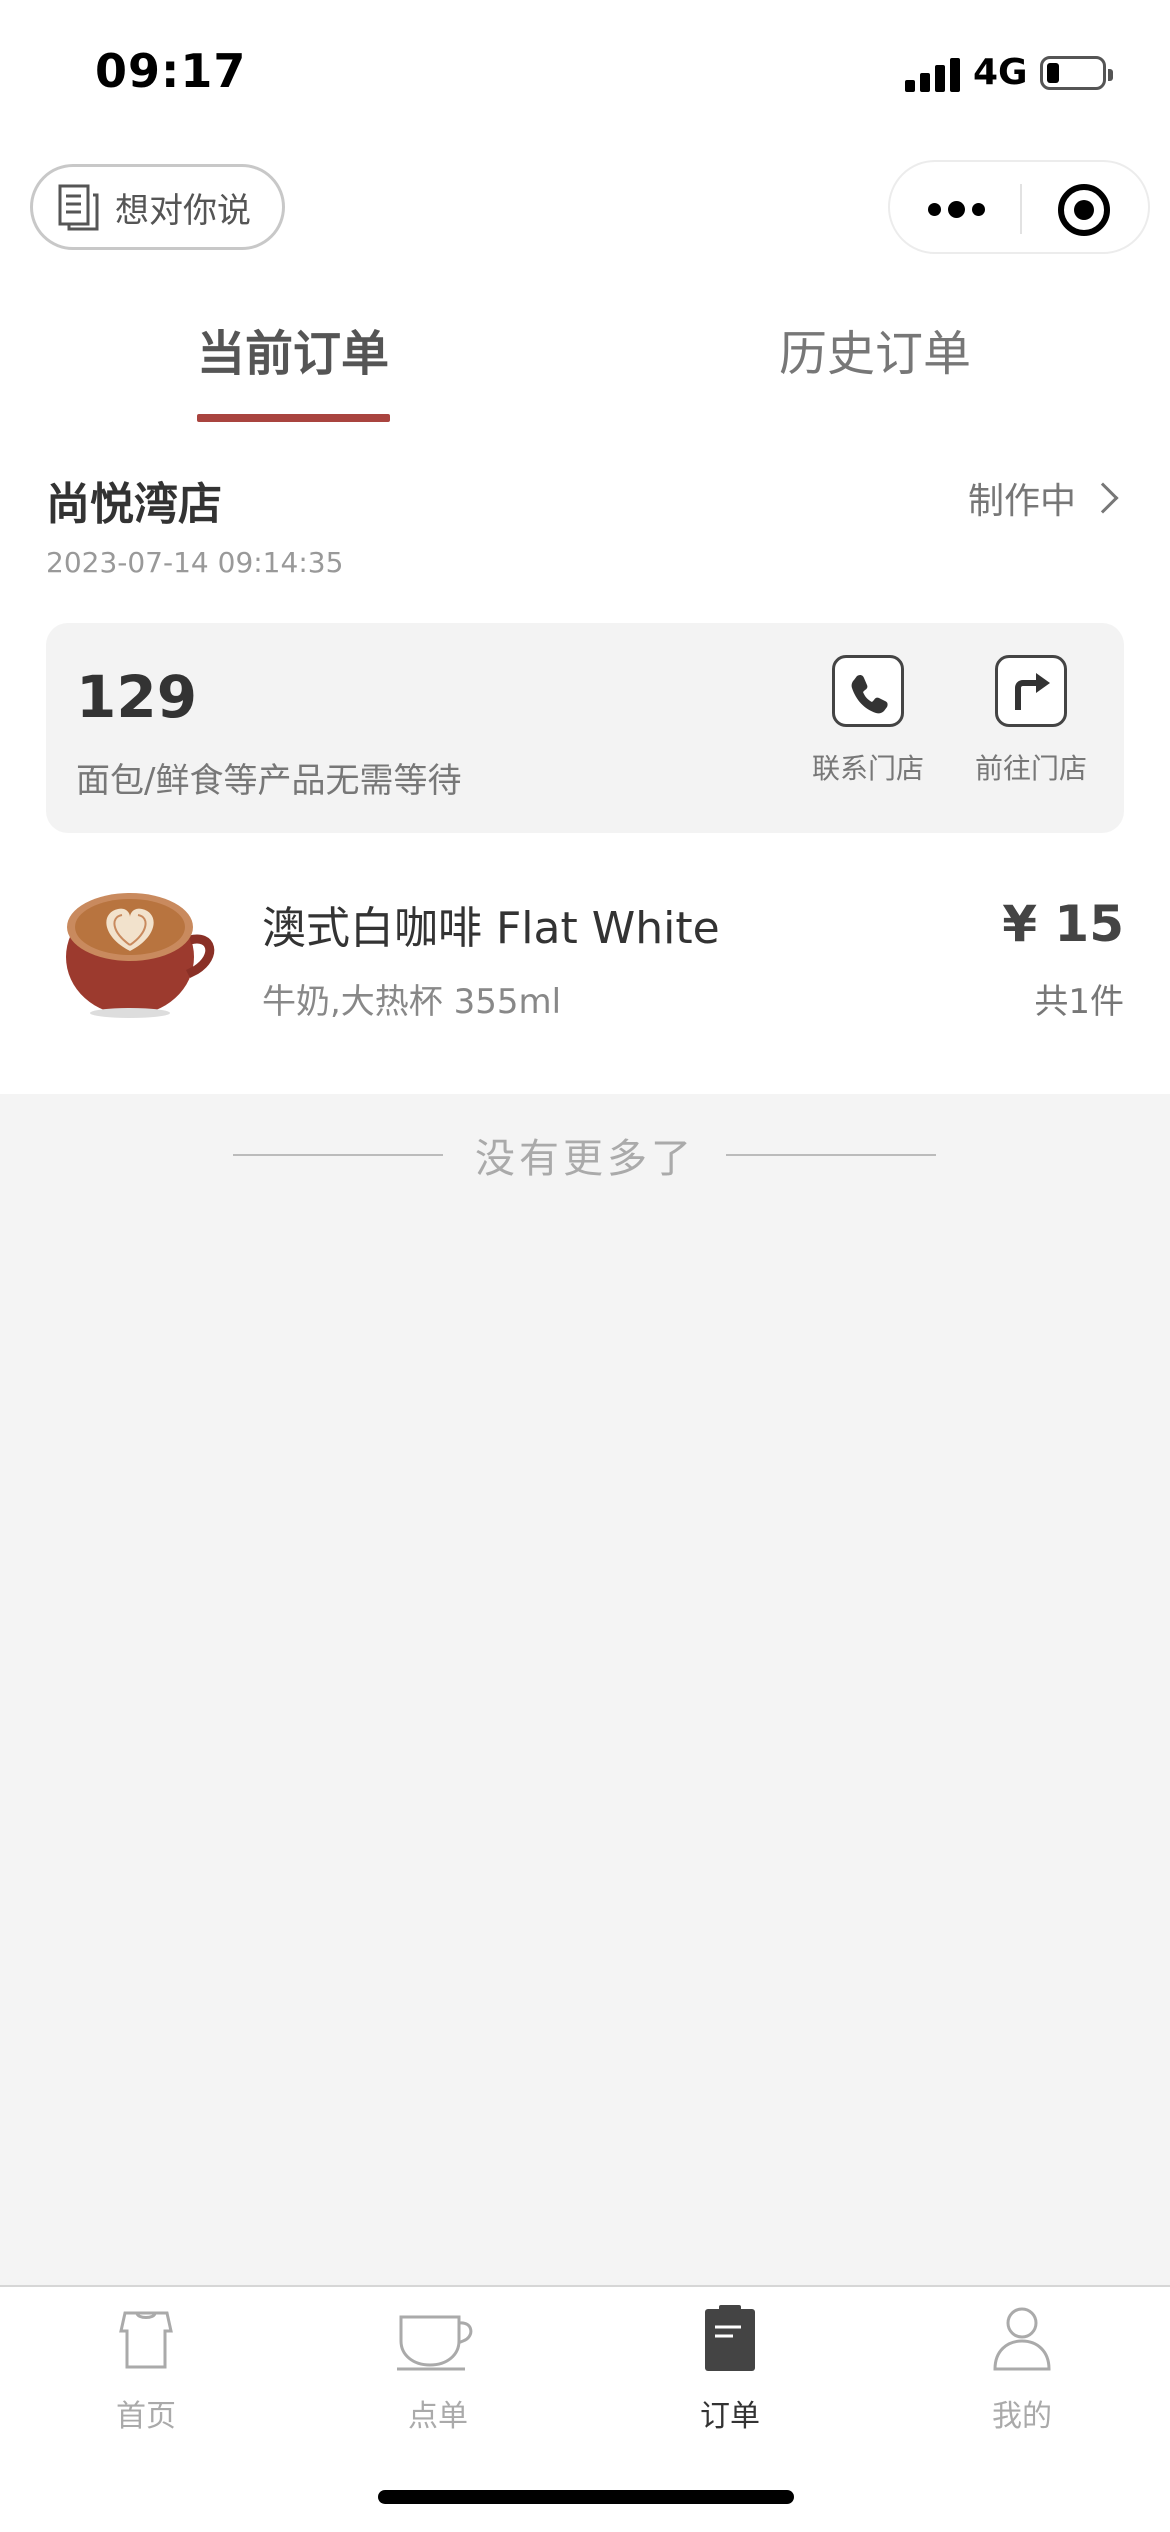 The width and height of the screenshot is (1170, 2532). Describe the element at coordinates (1079, 1002) in the screenshot. I see `product-quantity: 共1件` at that location.